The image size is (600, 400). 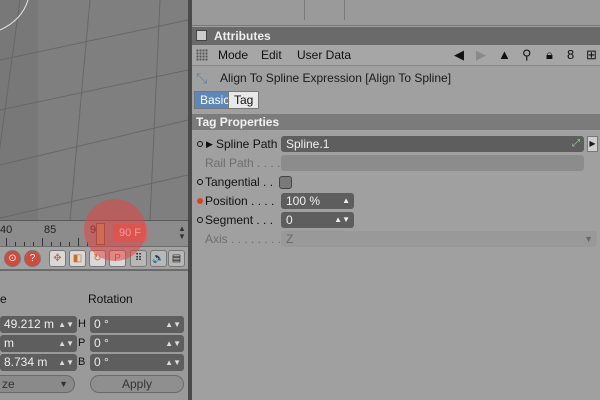 I want to click on frame-stepper-icon: ▲ ▼, so click(x=182, y=233).